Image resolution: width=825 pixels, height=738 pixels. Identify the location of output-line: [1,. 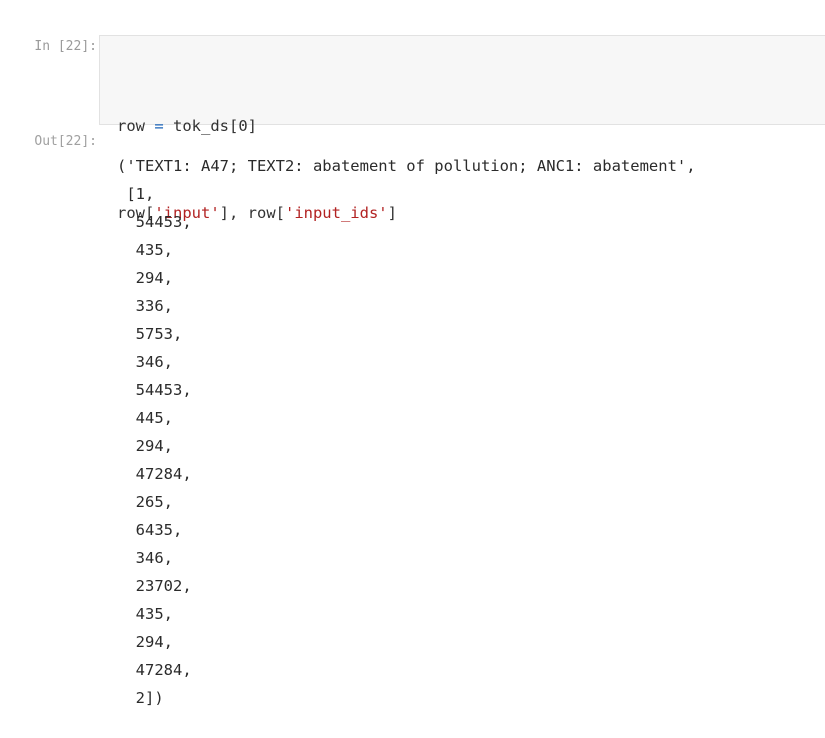
(136, 194).